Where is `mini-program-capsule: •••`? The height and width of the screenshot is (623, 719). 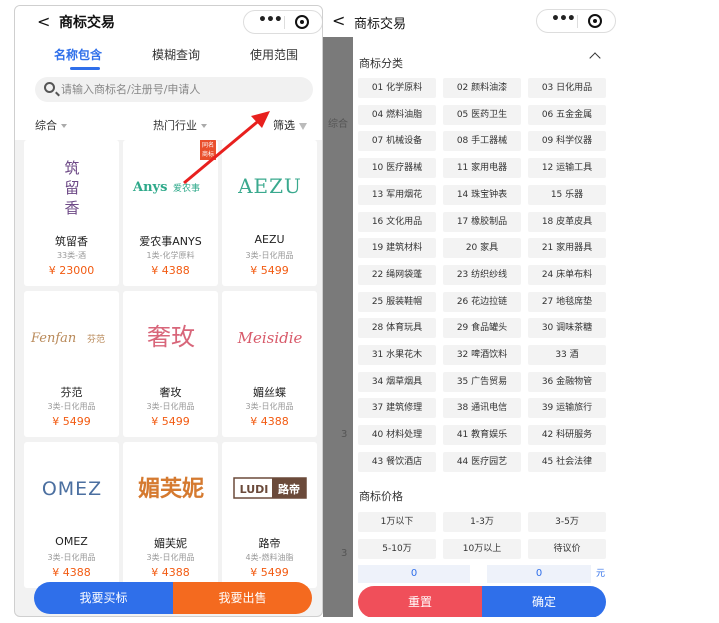 mini-program-capsule: ••• is located at coordinates (282, 22).